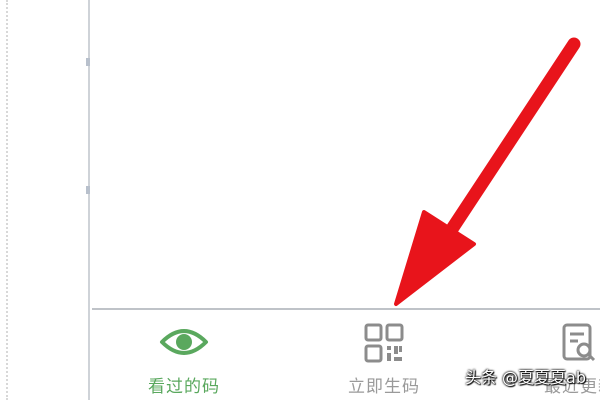  I want to click on eye-icon, so click(184, 344).